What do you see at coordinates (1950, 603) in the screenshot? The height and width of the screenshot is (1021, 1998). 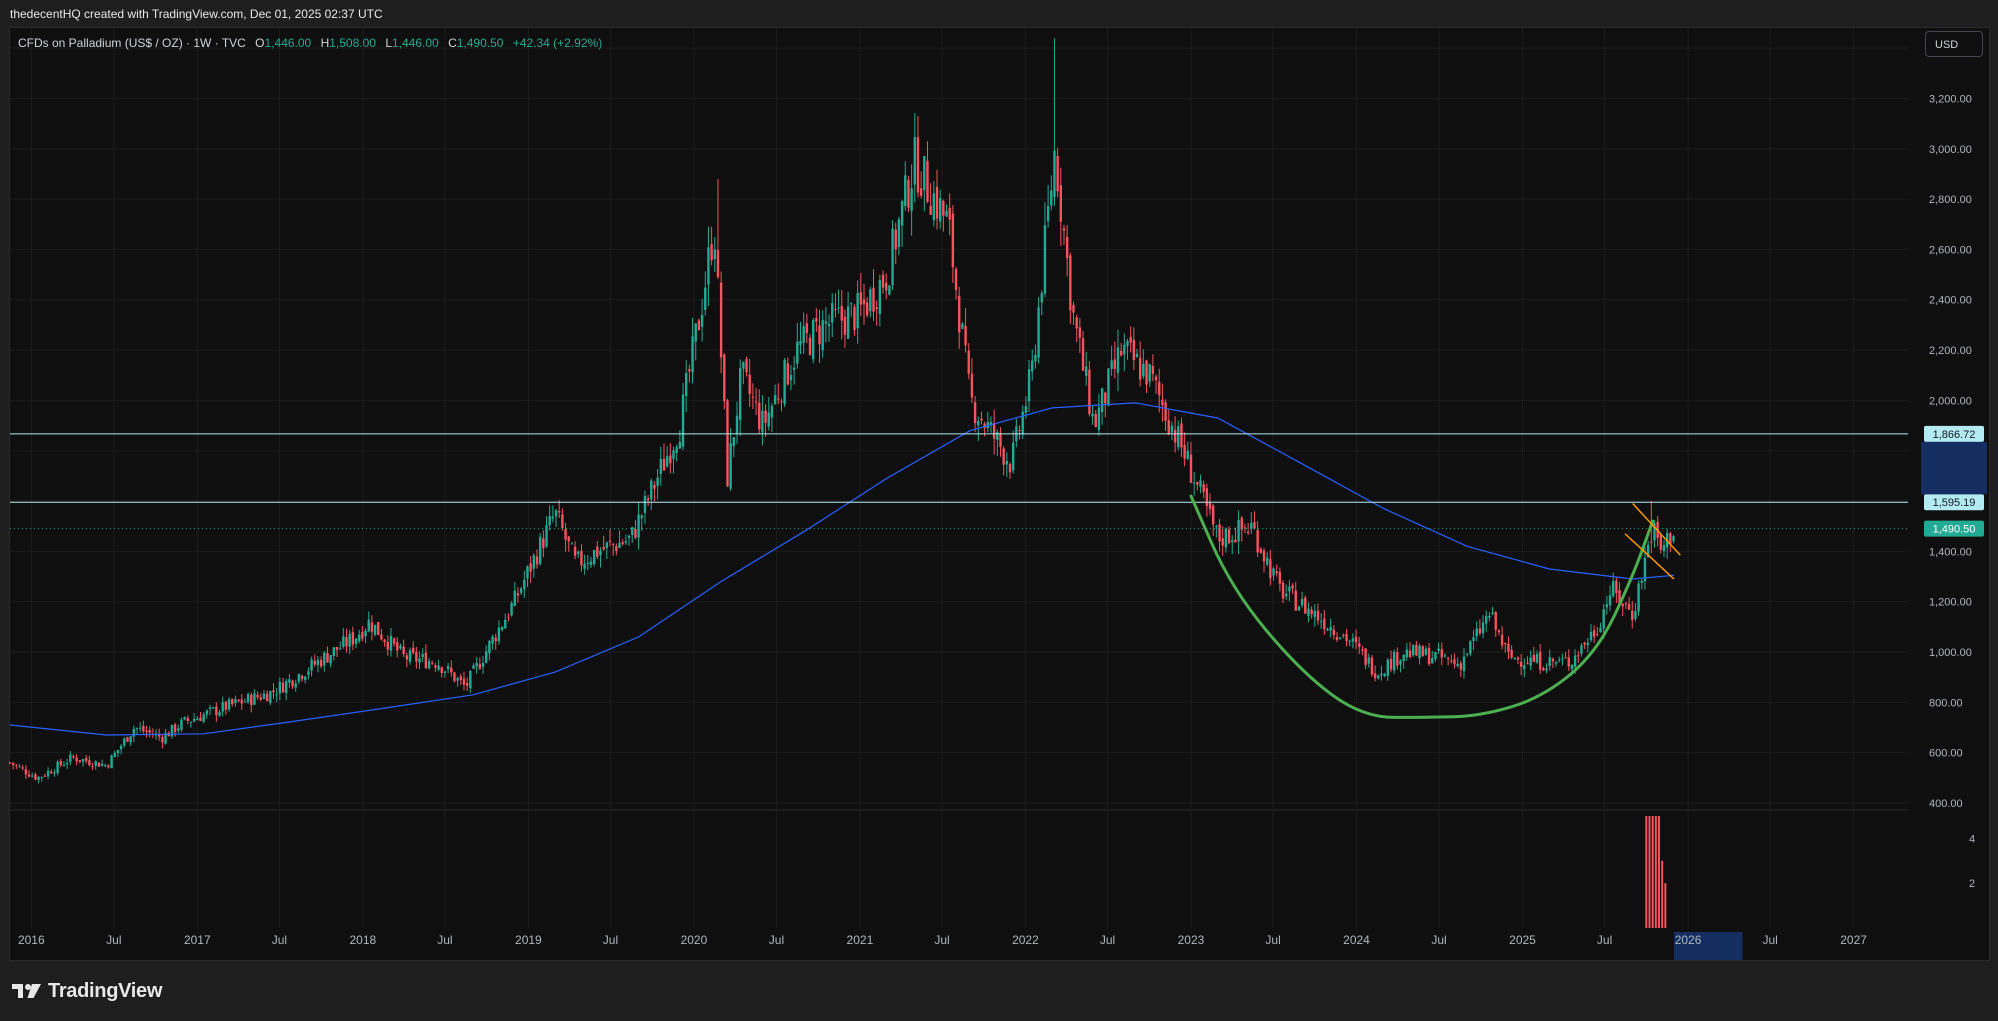 I see `y-tick-label: 1,200.00` at bounding box center [1950, 603].